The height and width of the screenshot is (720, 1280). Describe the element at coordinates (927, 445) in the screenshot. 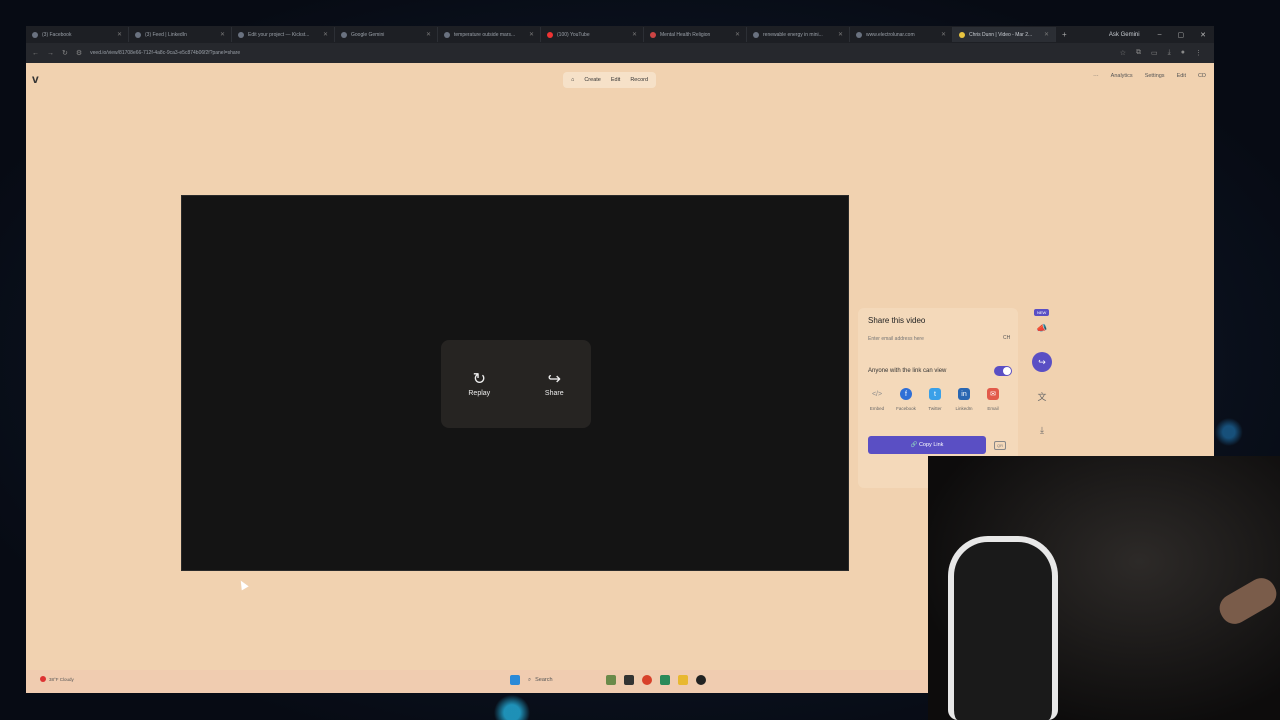

I see `copy-link-button: 🔗 Copy Link` at that location.